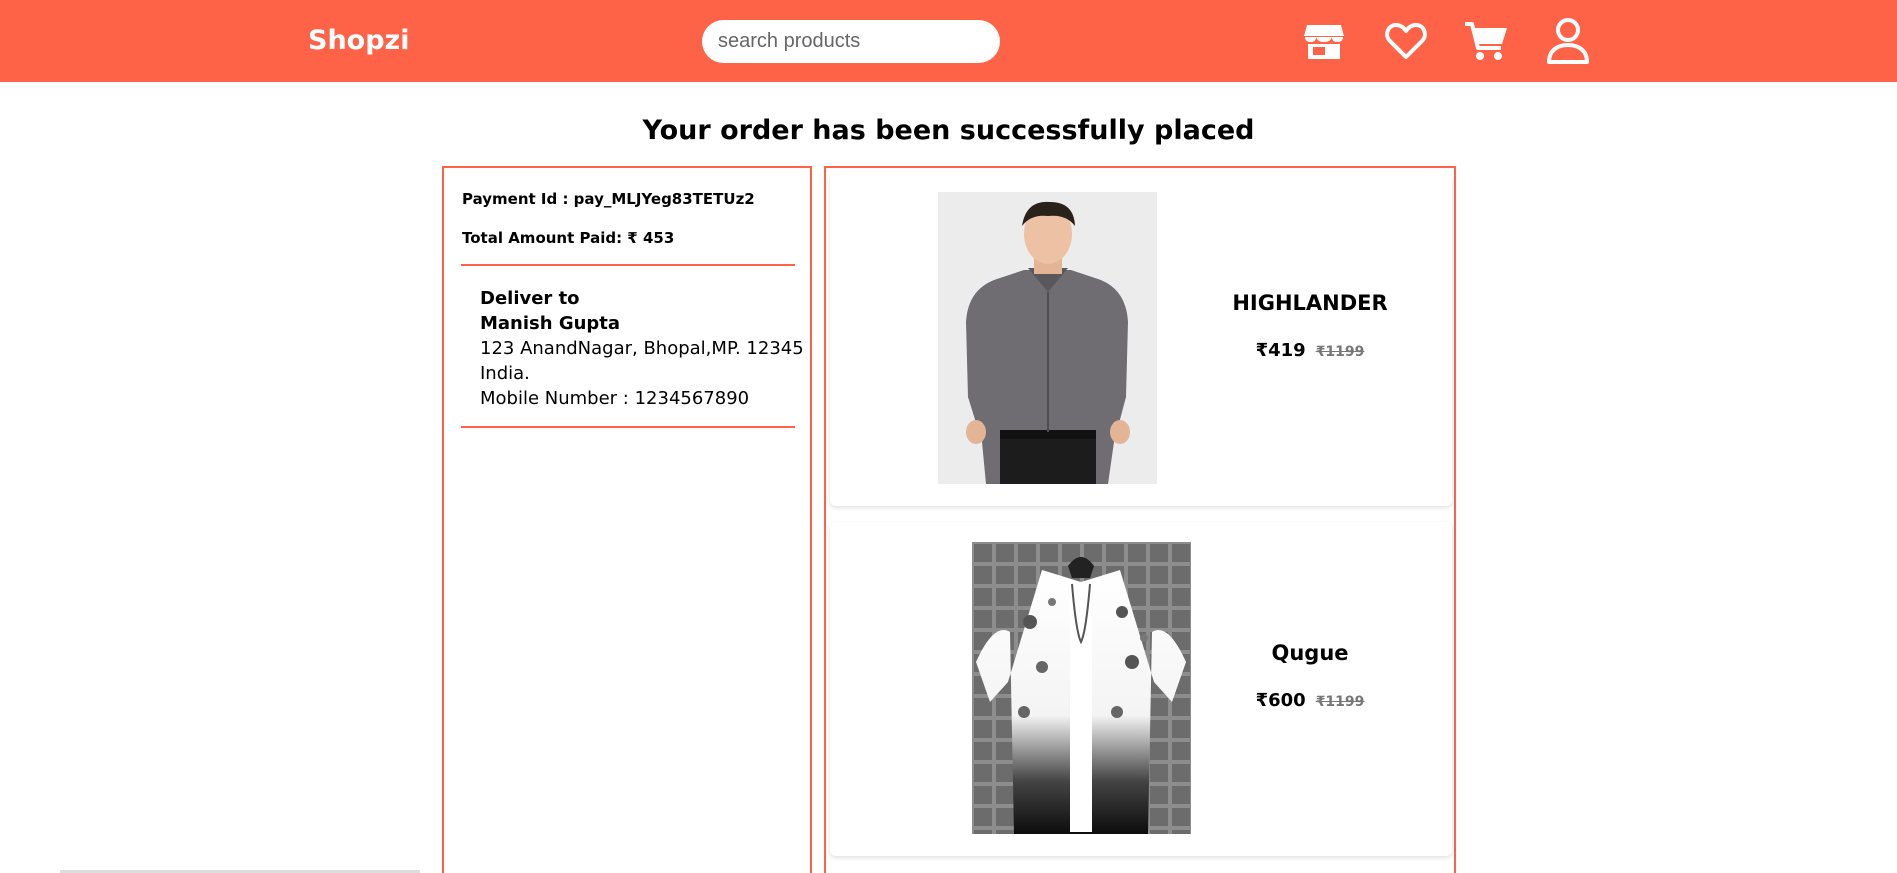 The width and height of the screenshot is (1897, 873). I want to click on product-price-row: ₹600 ₹1199, so click(1310, 700).